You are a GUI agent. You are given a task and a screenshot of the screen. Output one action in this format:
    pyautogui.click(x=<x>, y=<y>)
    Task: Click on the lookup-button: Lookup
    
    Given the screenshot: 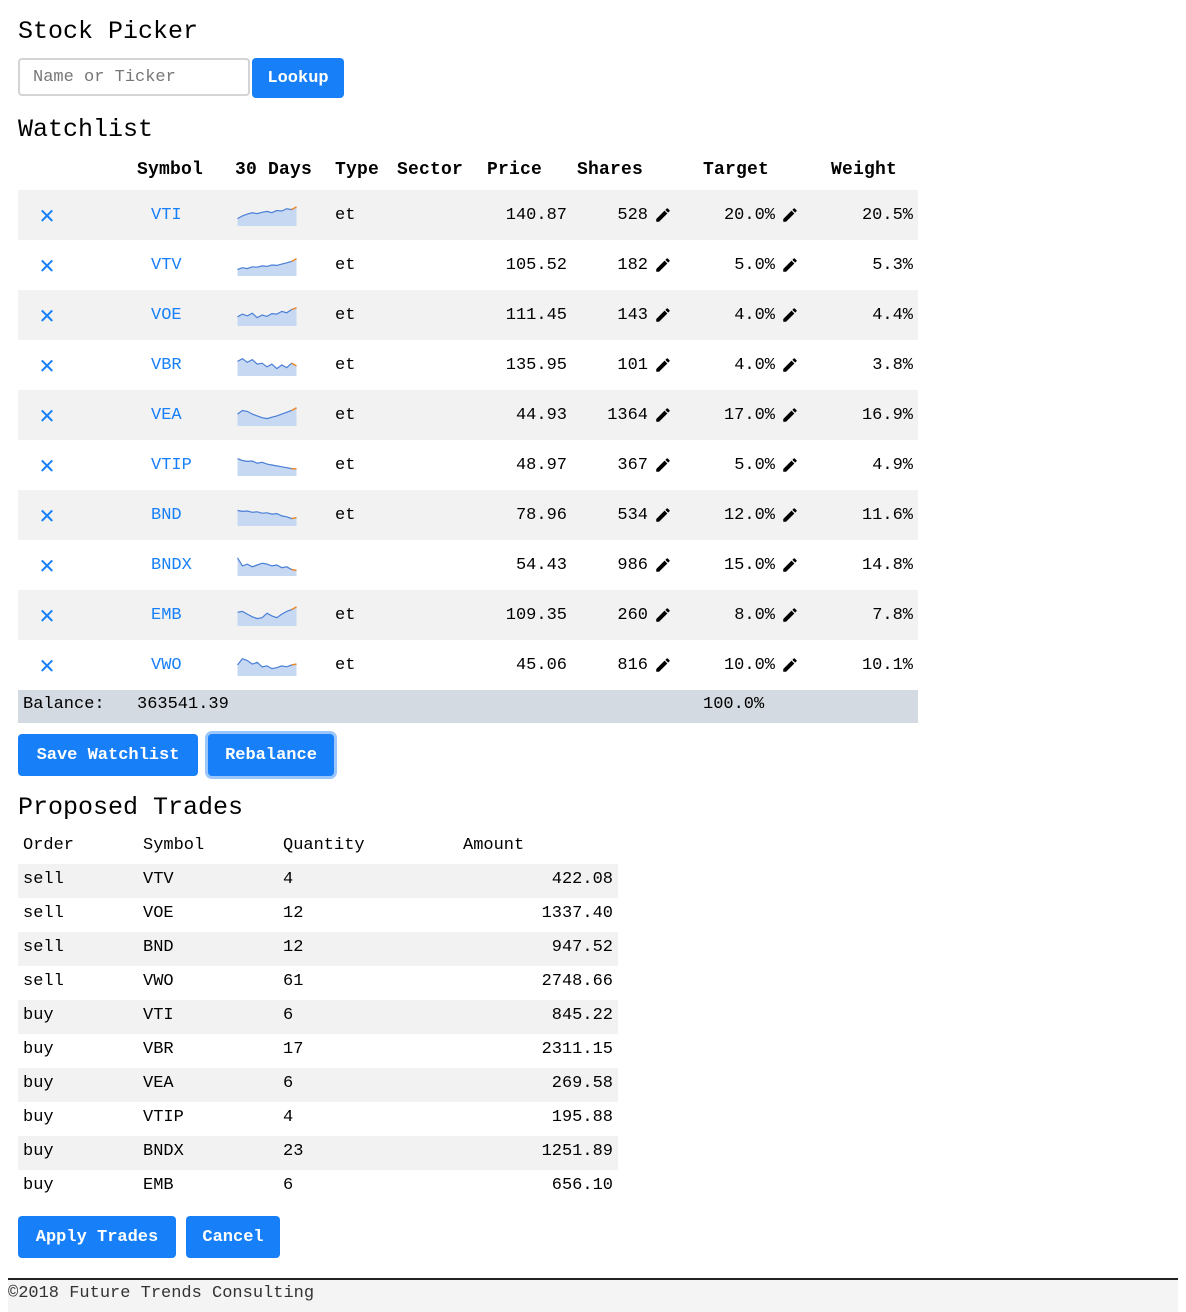 What is the action you would take?
    pyautogui.click(x=298, y=78)
    